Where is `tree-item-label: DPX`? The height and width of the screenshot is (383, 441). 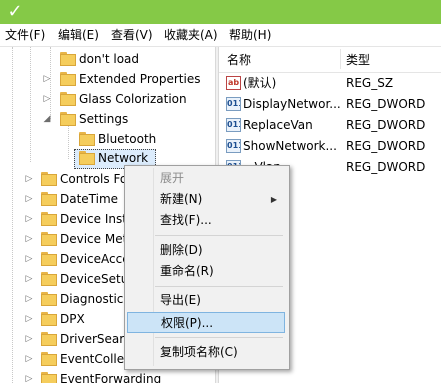
tree-item-label: DPX is located at coordinates (72, 319).